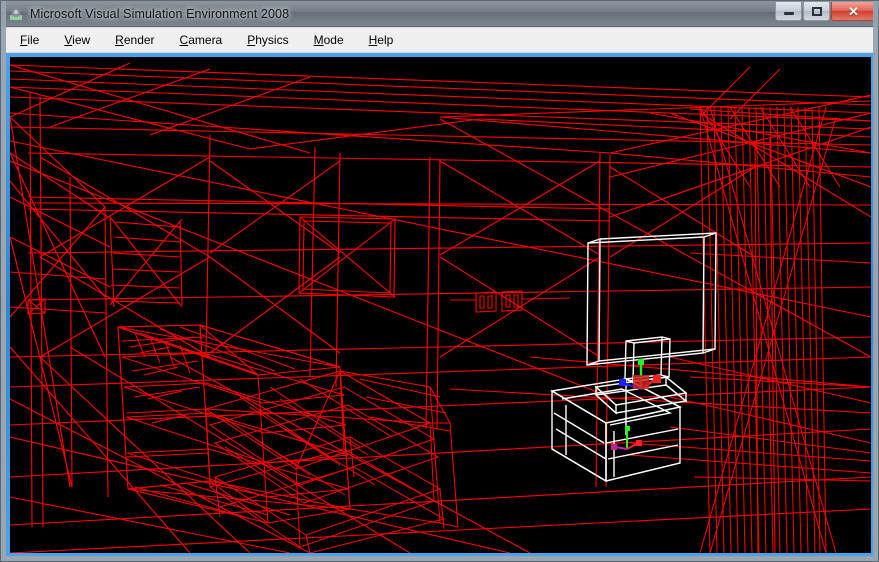 The image size is (879, 562). I want to click on menu-item-help: Help, so click(381, 40).